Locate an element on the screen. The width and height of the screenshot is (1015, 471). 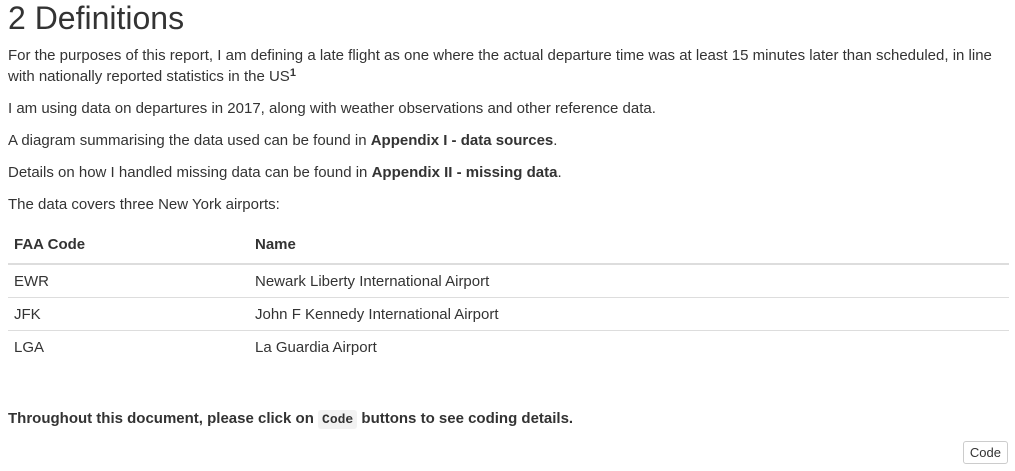
appendix-i-reference: Appendix I - data sources is located at coordinates (462, 140).